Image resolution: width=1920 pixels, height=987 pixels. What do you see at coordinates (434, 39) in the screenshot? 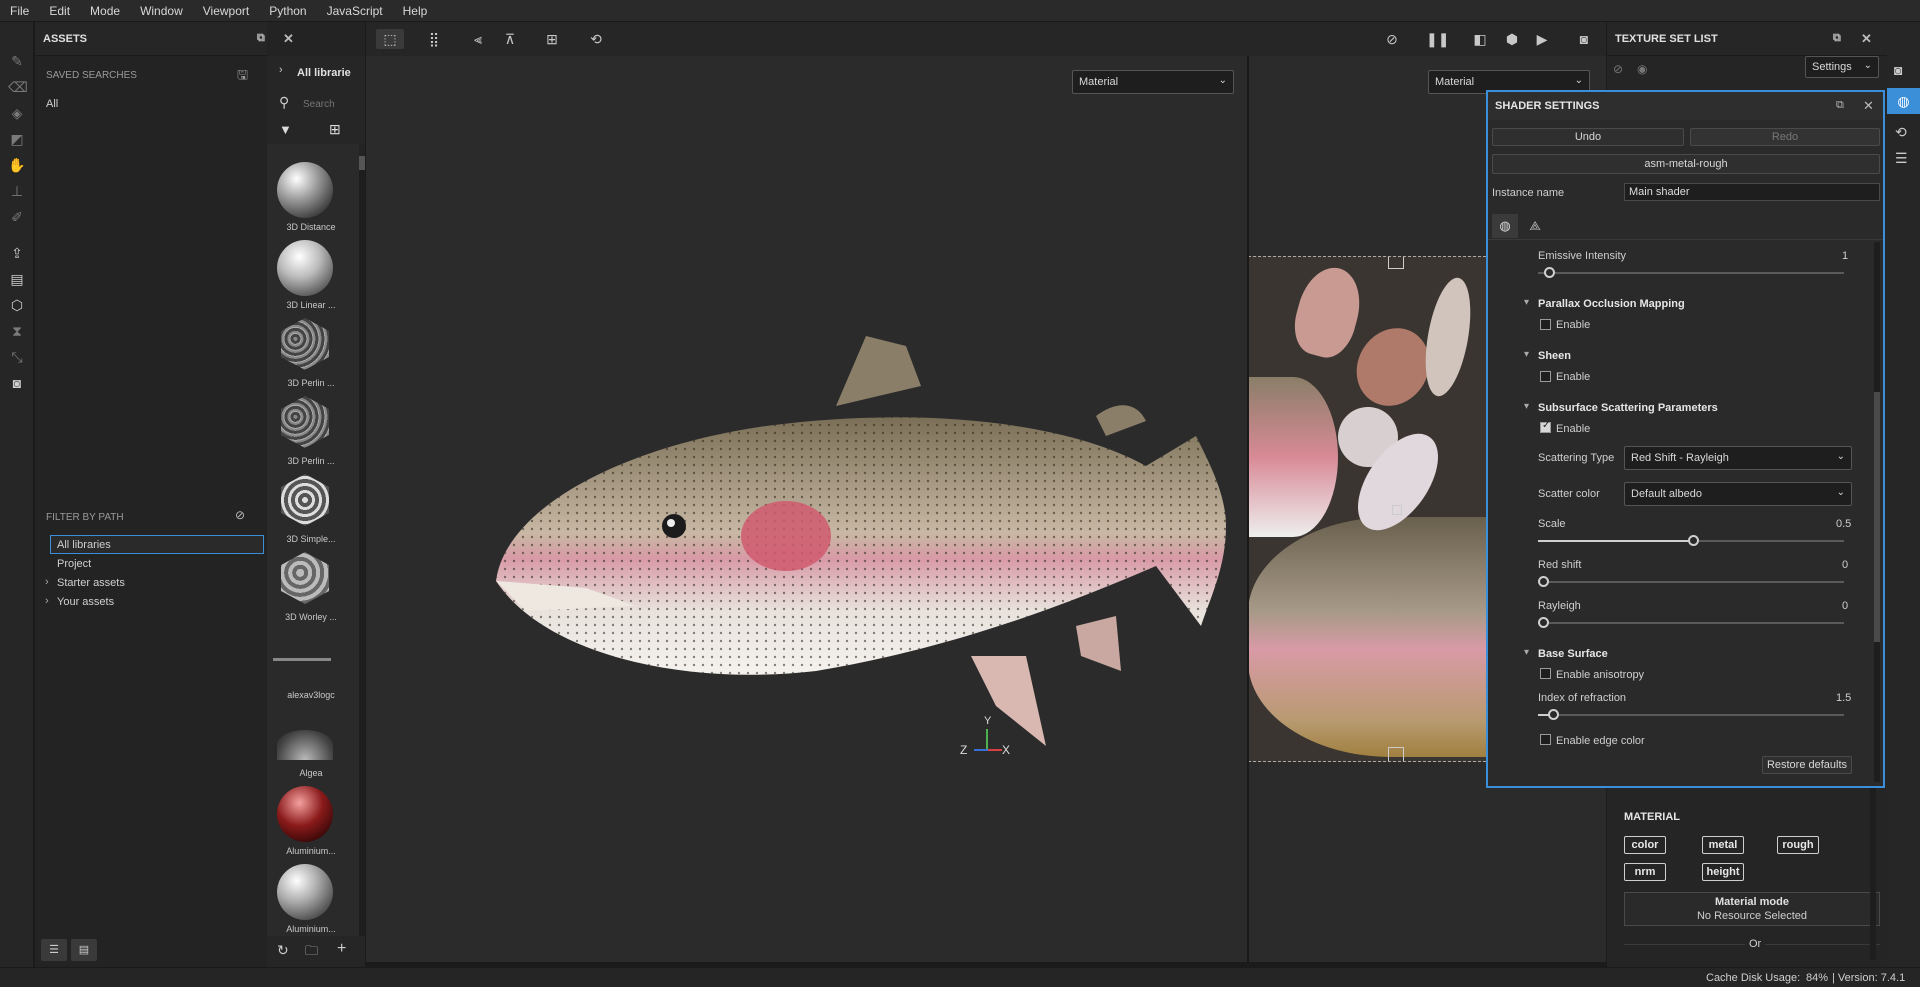
I see `grid-select-icon: ⣿` at bounding box center [434, 39].